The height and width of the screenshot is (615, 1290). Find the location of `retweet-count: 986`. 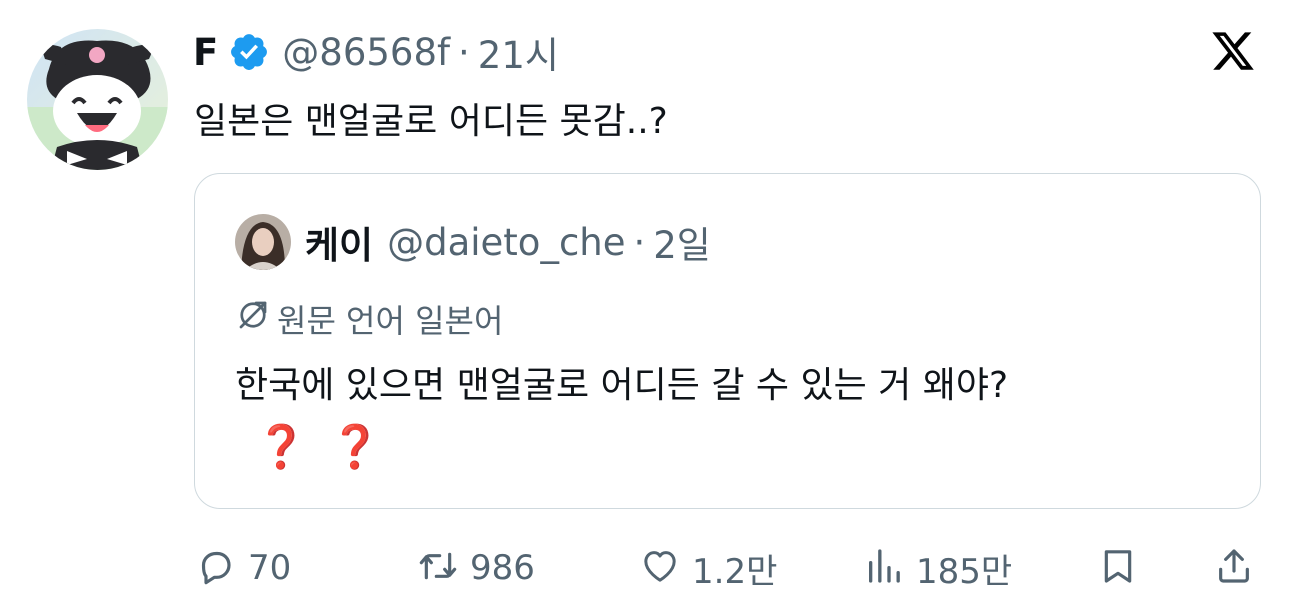

retweet-count: 986 is located at coordinates (502, 568).